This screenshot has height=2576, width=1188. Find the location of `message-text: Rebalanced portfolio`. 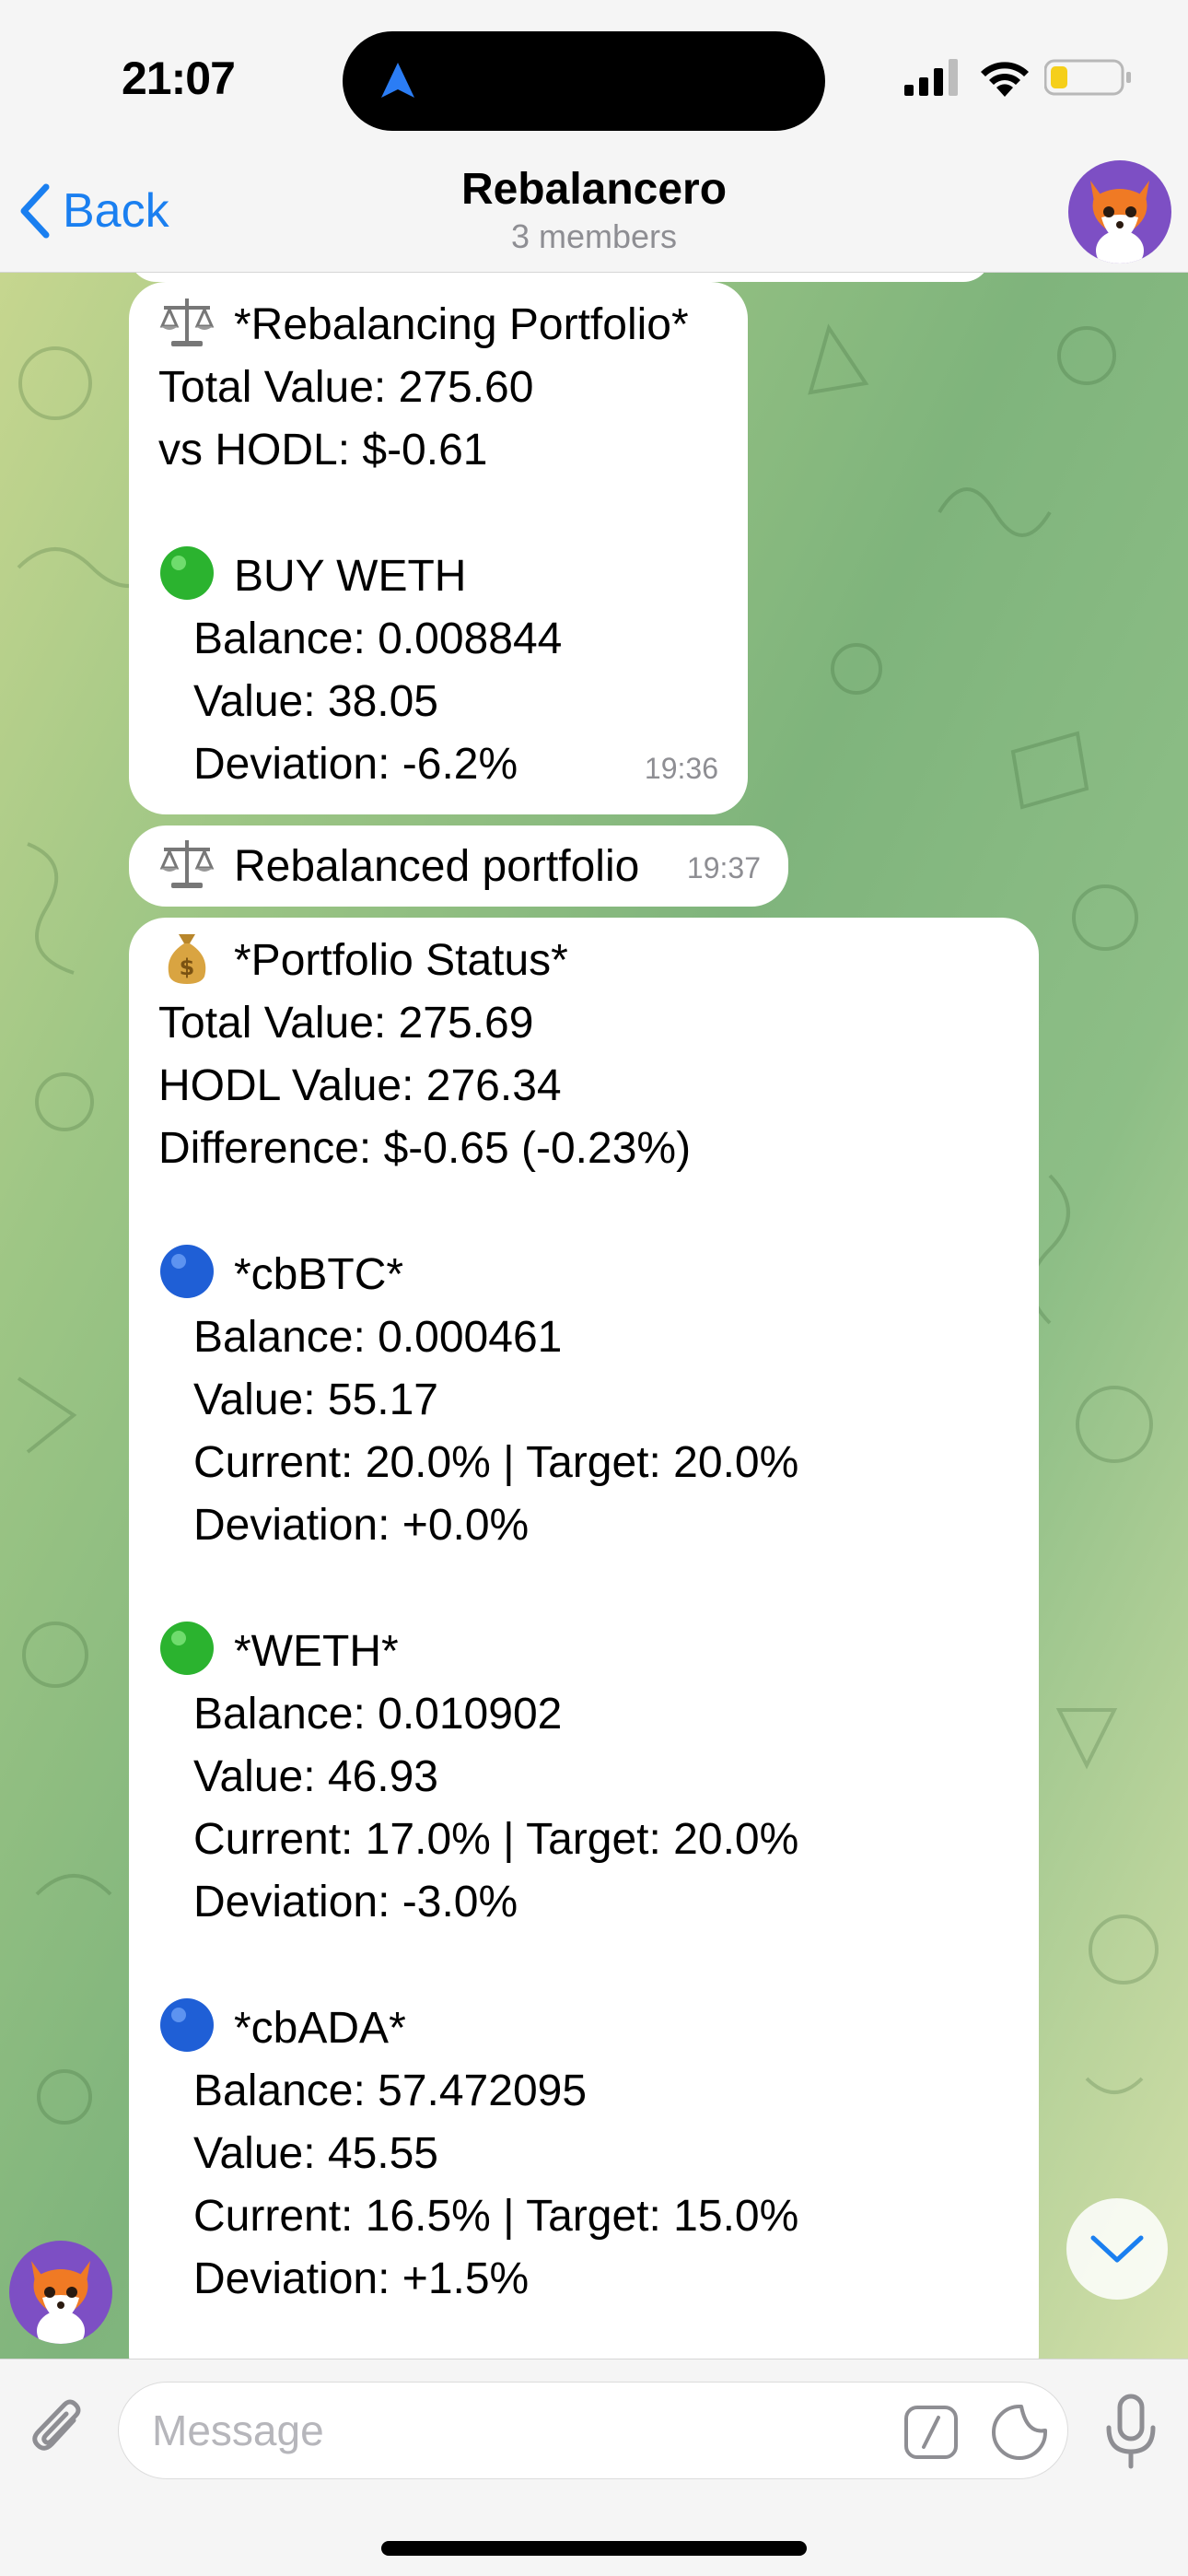

message-text: Rebalanced portfolio is located at coordinates (437, 866).